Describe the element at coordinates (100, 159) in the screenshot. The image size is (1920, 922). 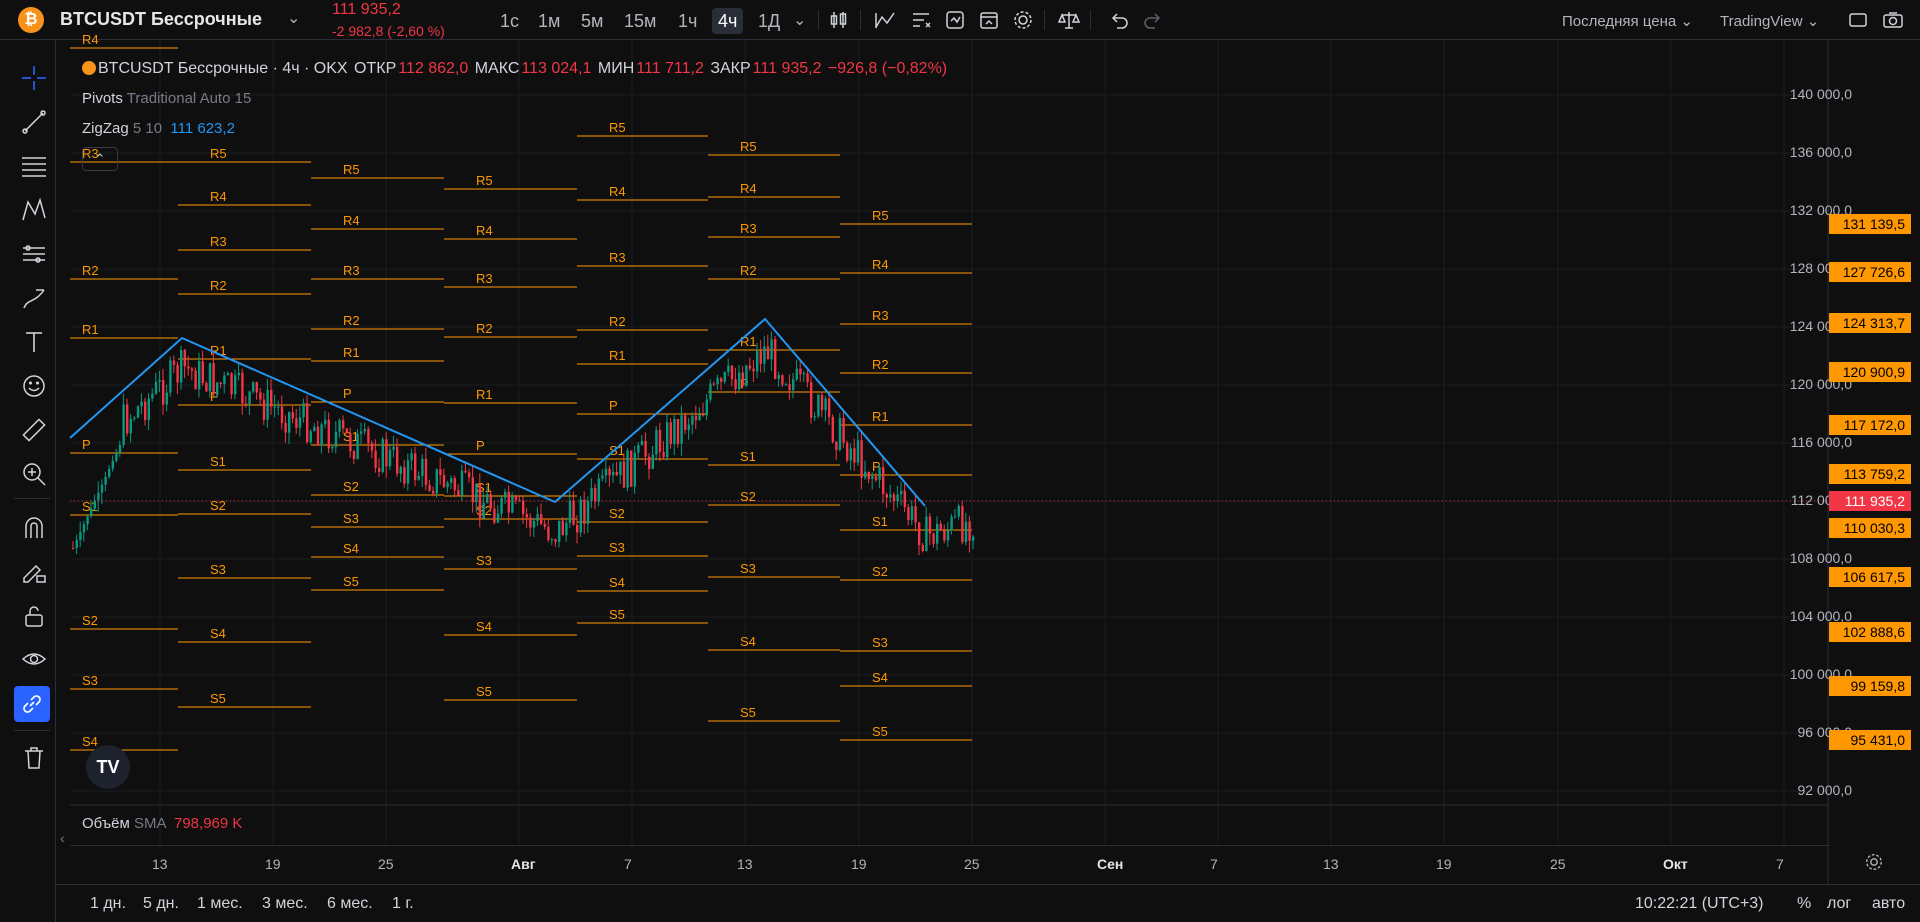
I see `collapse-legend-button: ⌃` at that location.